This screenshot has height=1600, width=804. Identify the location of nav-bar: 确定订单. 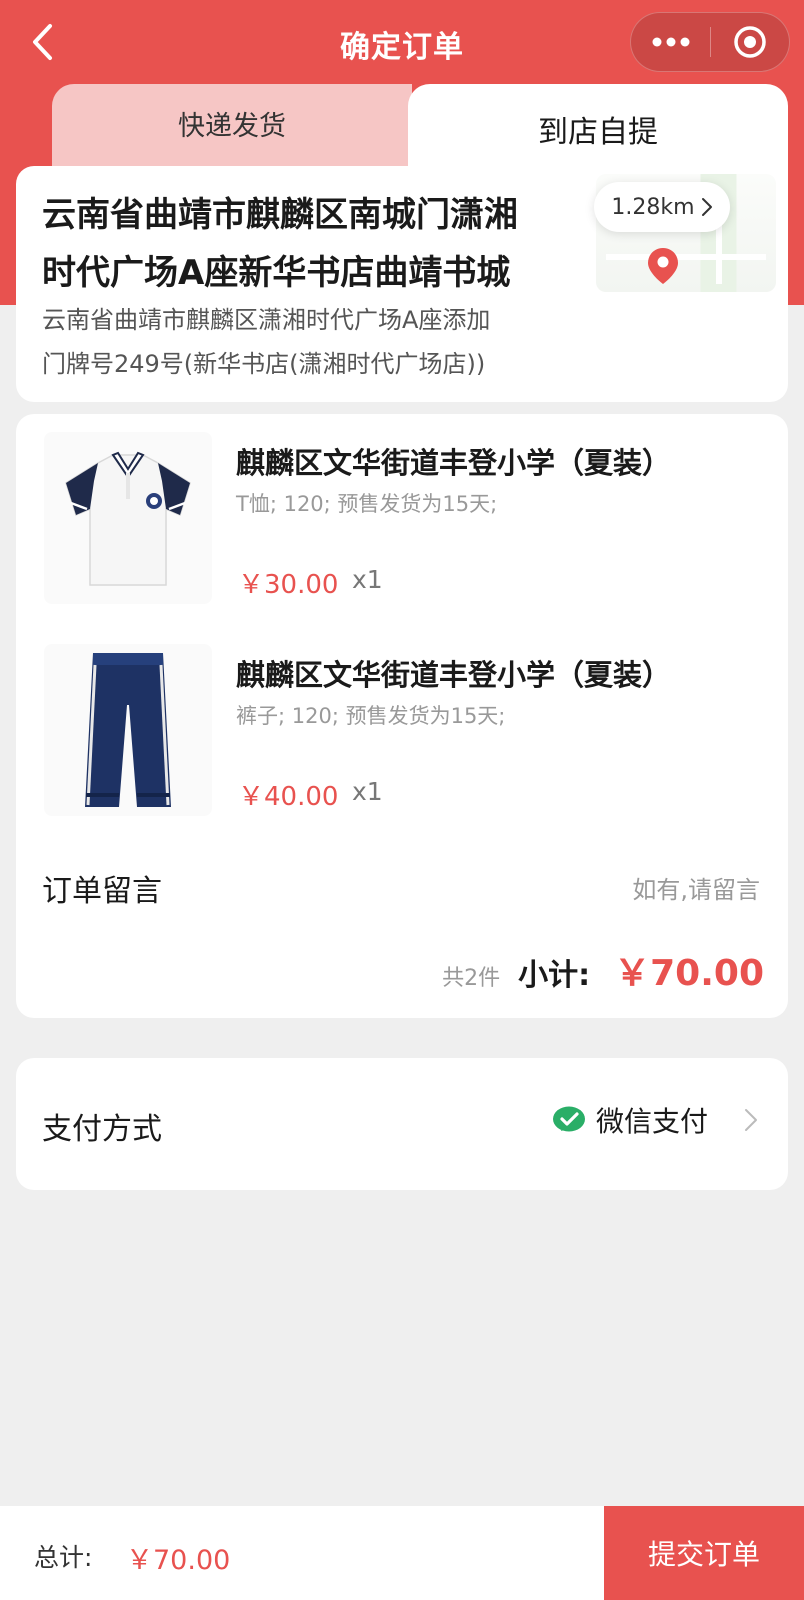
(402, 42).